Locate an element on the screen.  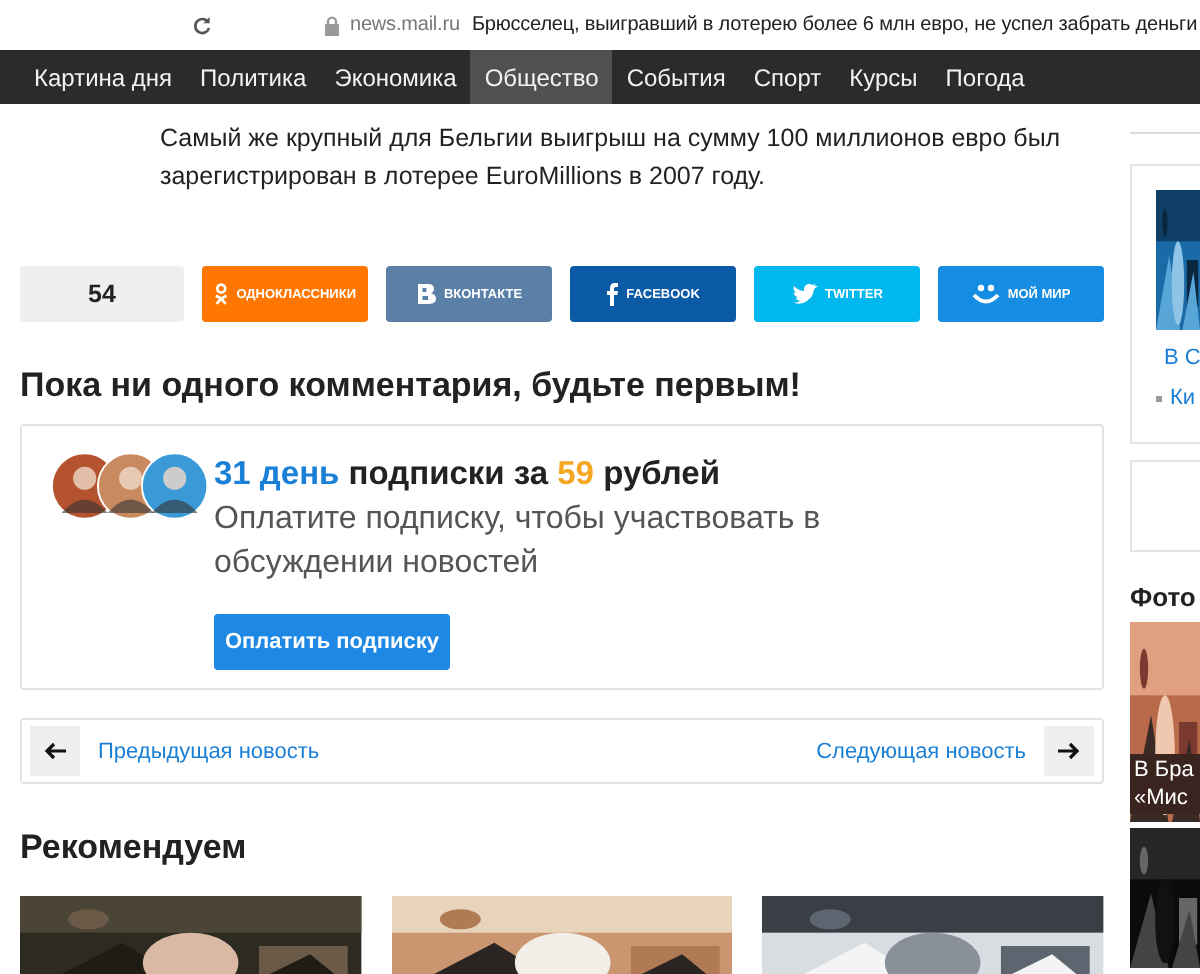
prev-button is located at coordinates (55, 751).